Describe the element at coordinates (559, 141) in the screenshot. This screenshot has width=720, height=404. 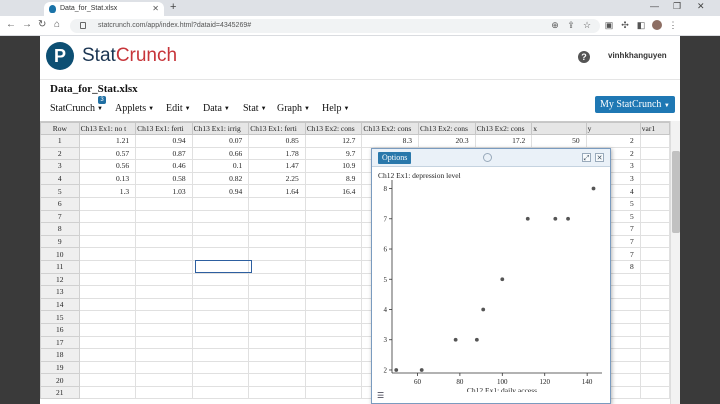
I see `data-cell: 50` at that location.